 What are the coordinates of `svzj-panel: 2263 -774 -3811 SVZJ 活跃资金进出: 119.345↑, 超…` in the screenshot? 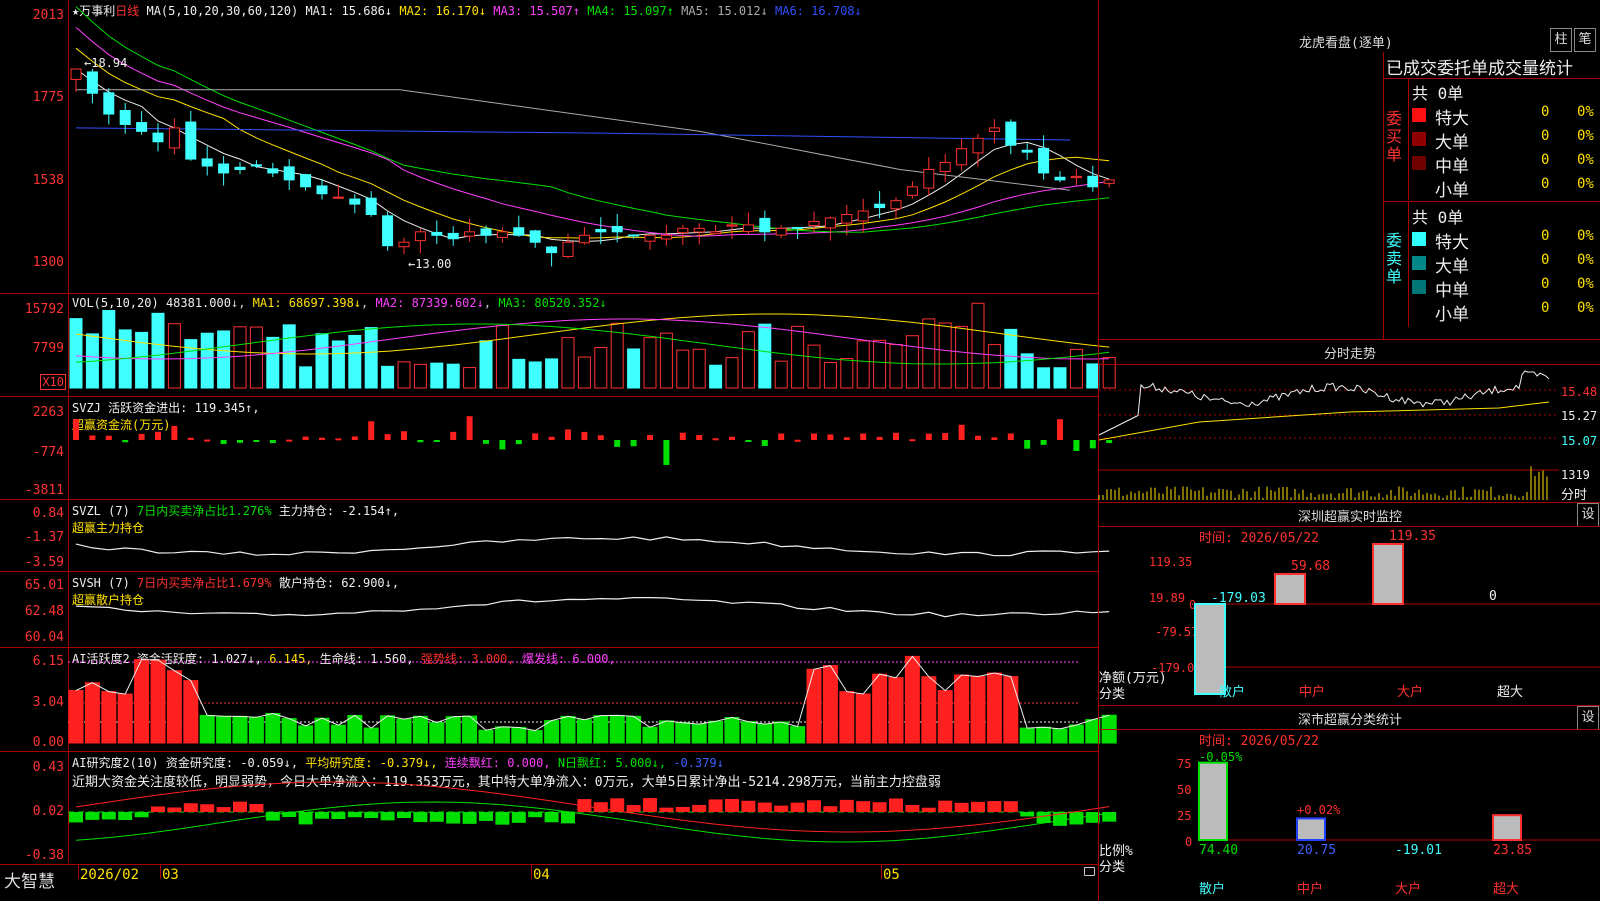 It's located at (556, 448).